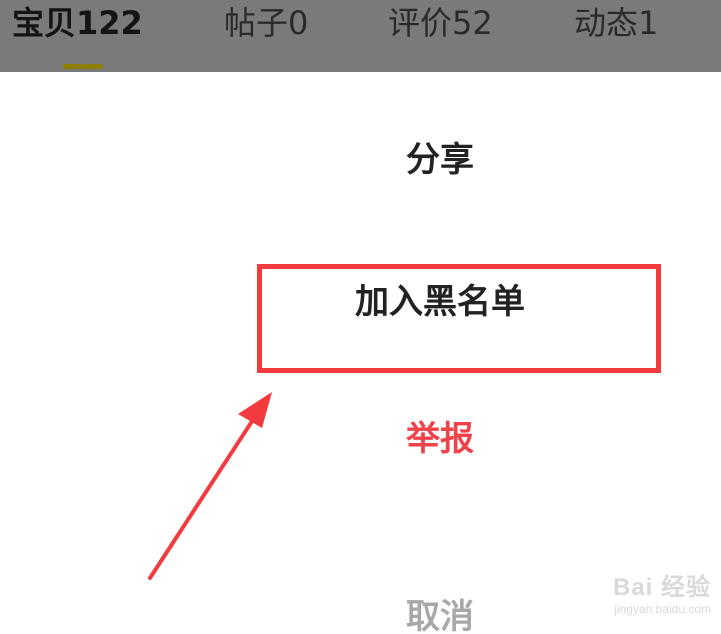  I want to click on tab-bar: 宝贝122 帖子0 评价52 动态1, so click(360, 36).